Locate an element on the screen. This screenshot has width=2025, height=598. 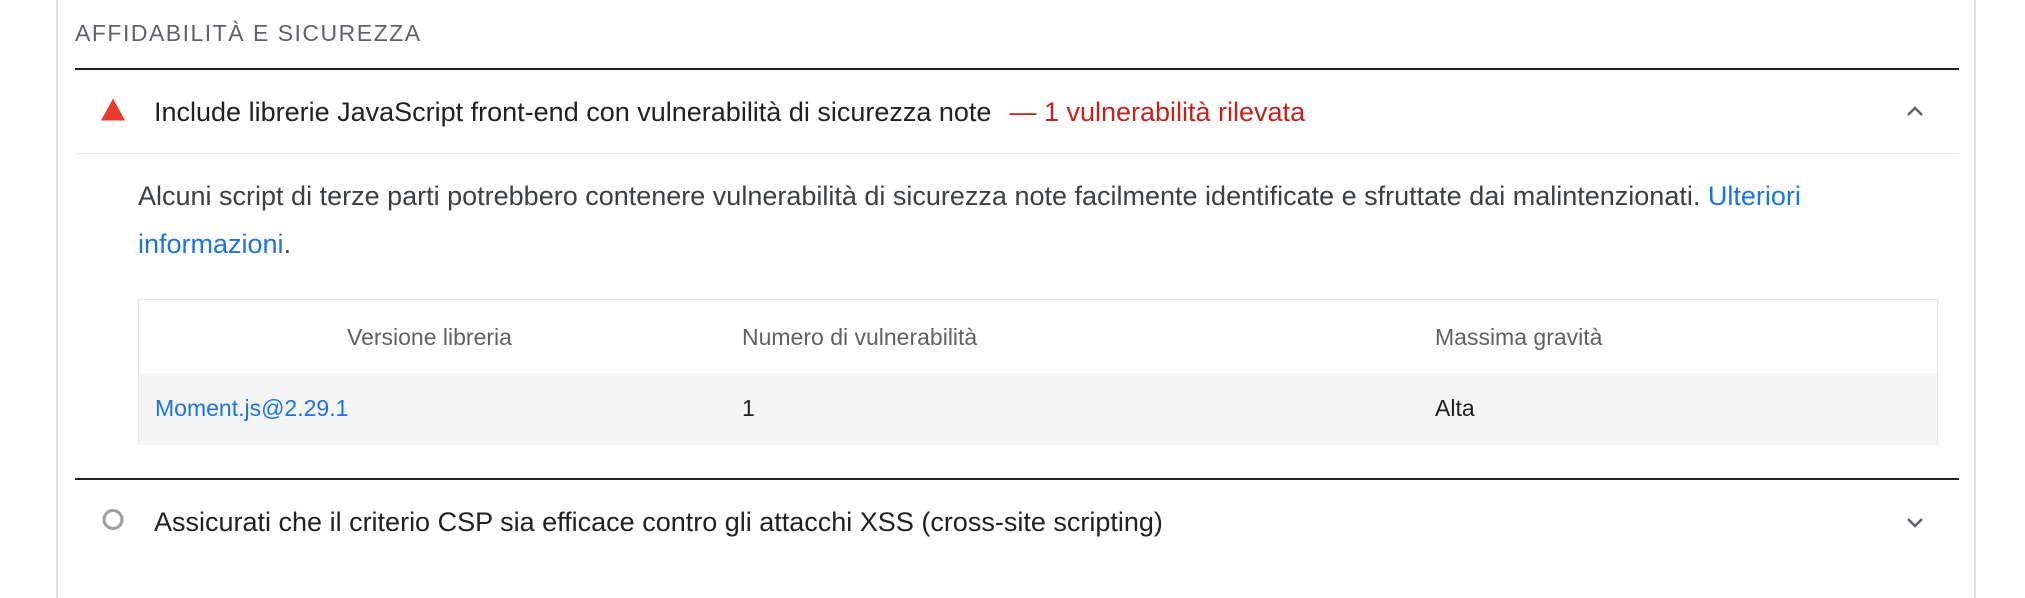
column-header-highest-severity: Massima gravità is located at coordinates (1519, 337).